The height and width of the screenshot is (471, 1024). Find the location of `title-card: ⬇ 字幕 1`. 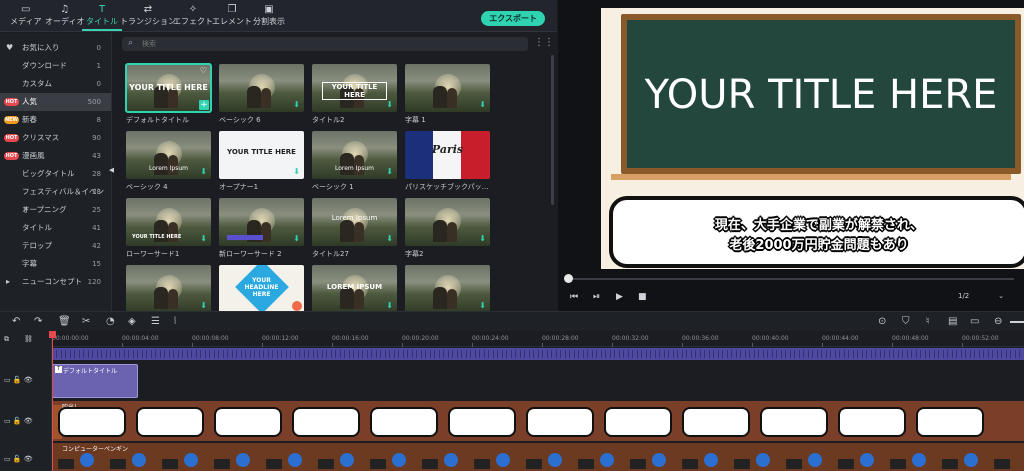

title-card: ⬇ 字幕 1 is located at coordinates (447, 94).